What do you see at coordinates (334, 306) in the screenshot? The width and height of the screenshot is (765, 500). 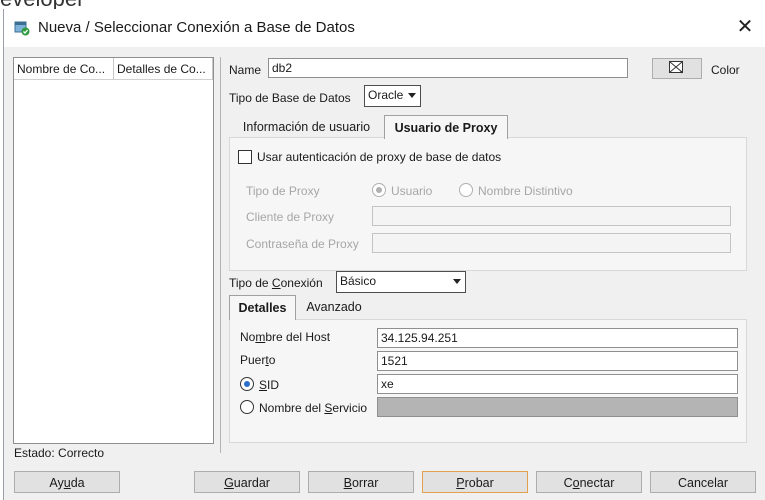 I see `tab-advanced: Avanzado` at bounding box center [334, 306].